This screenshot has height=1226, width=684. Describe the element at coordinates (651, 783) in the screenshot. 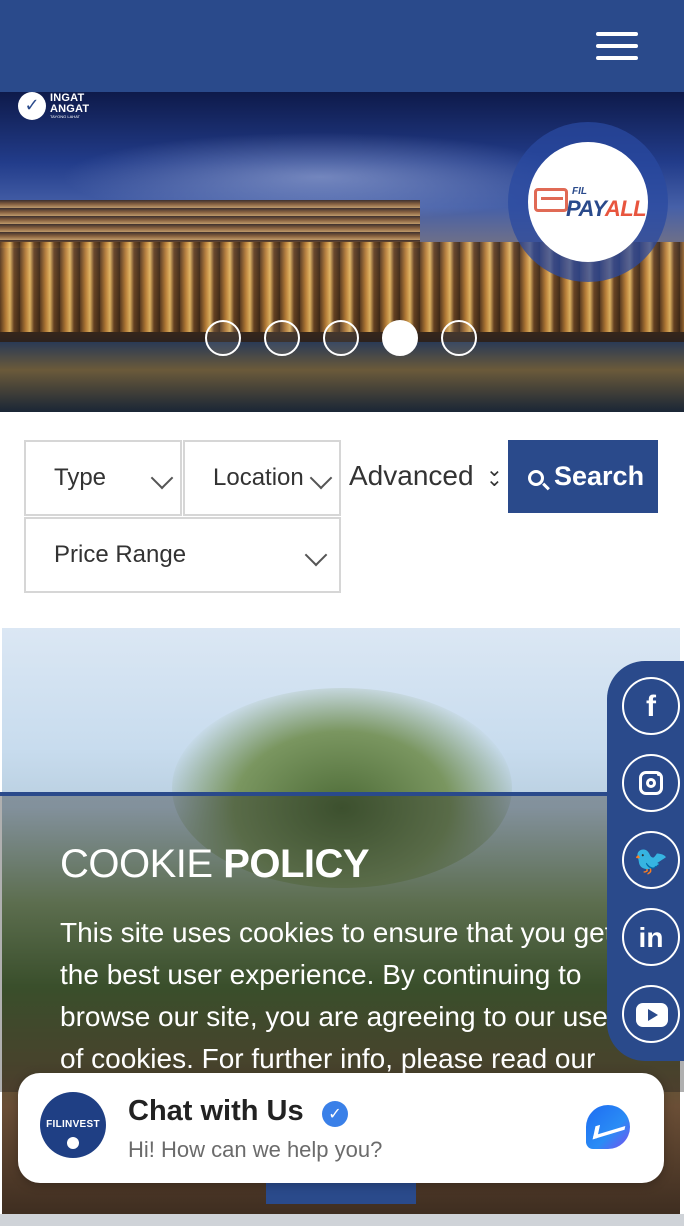

I see `instagram-icon` at that location.